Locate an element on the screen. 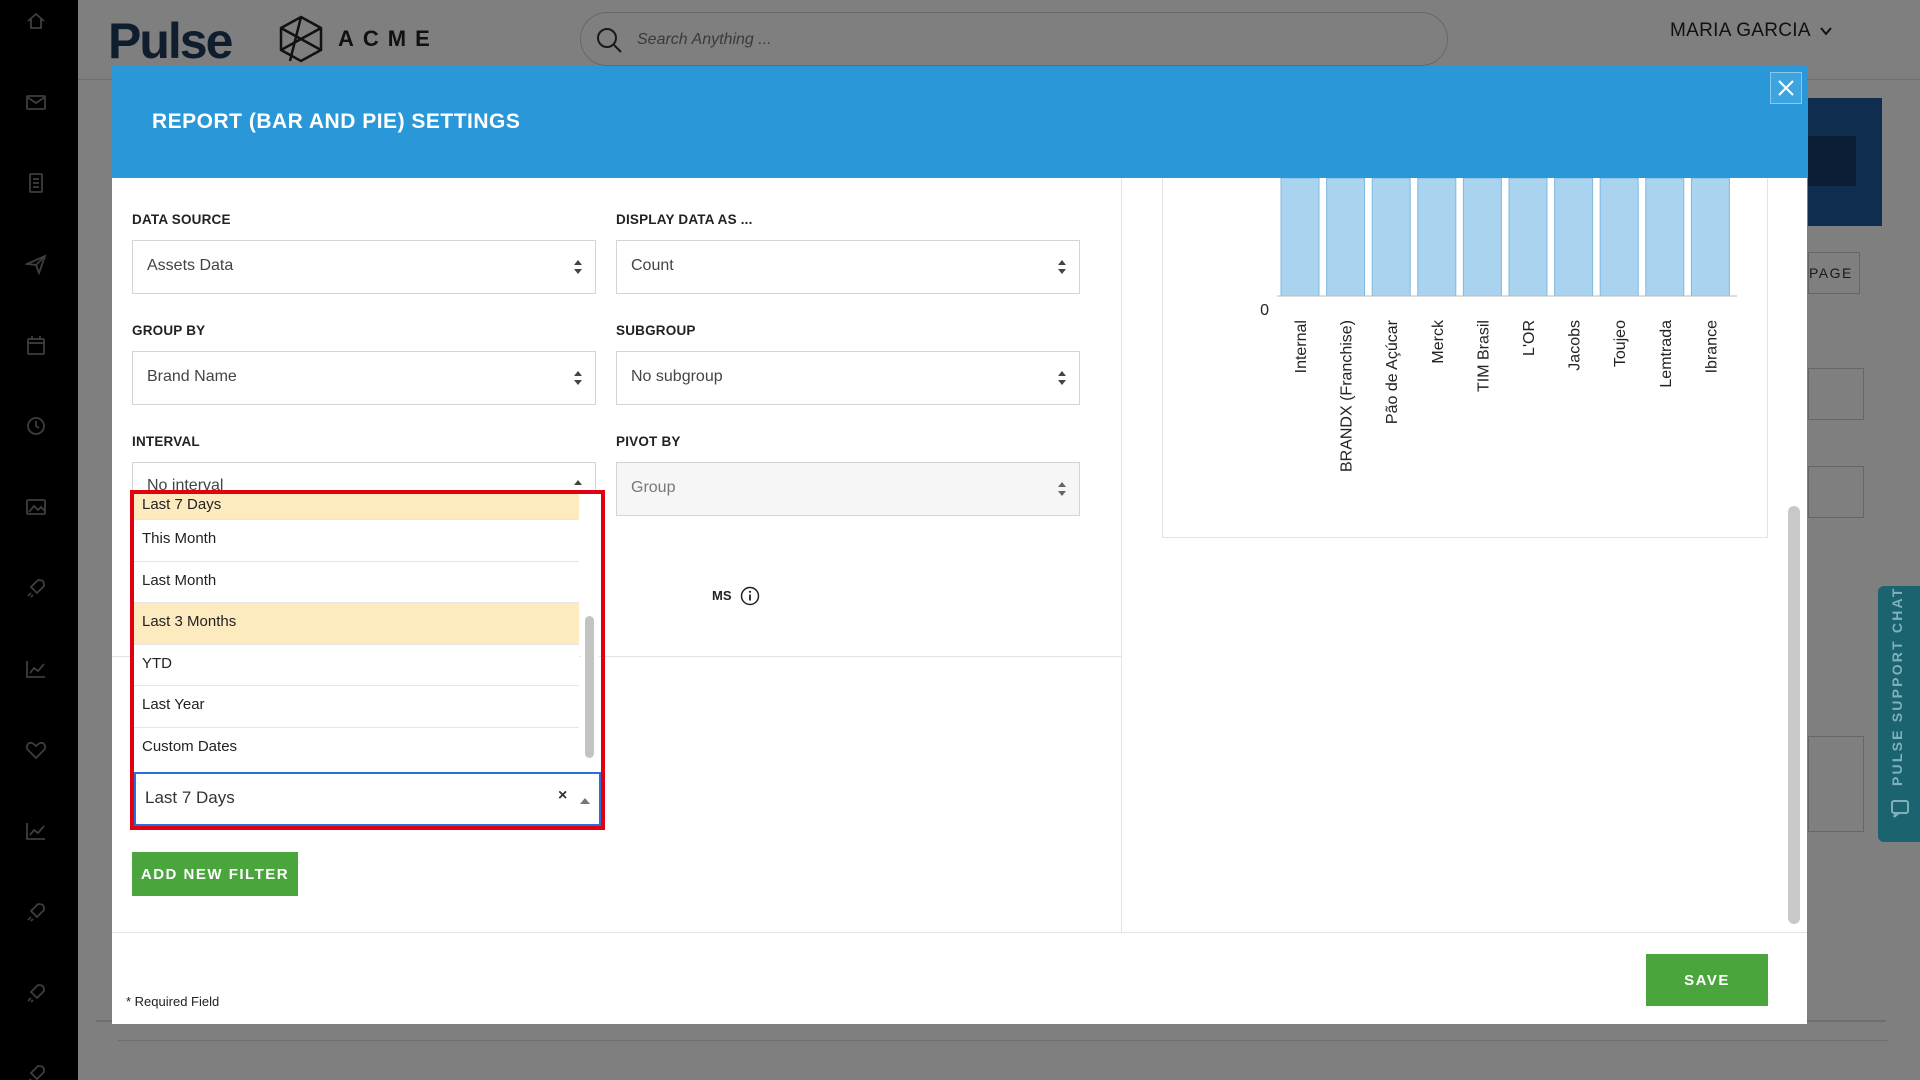 The image size is (1920, 1080). x-tick-label: Merck is located at coordinates (1438, 341).